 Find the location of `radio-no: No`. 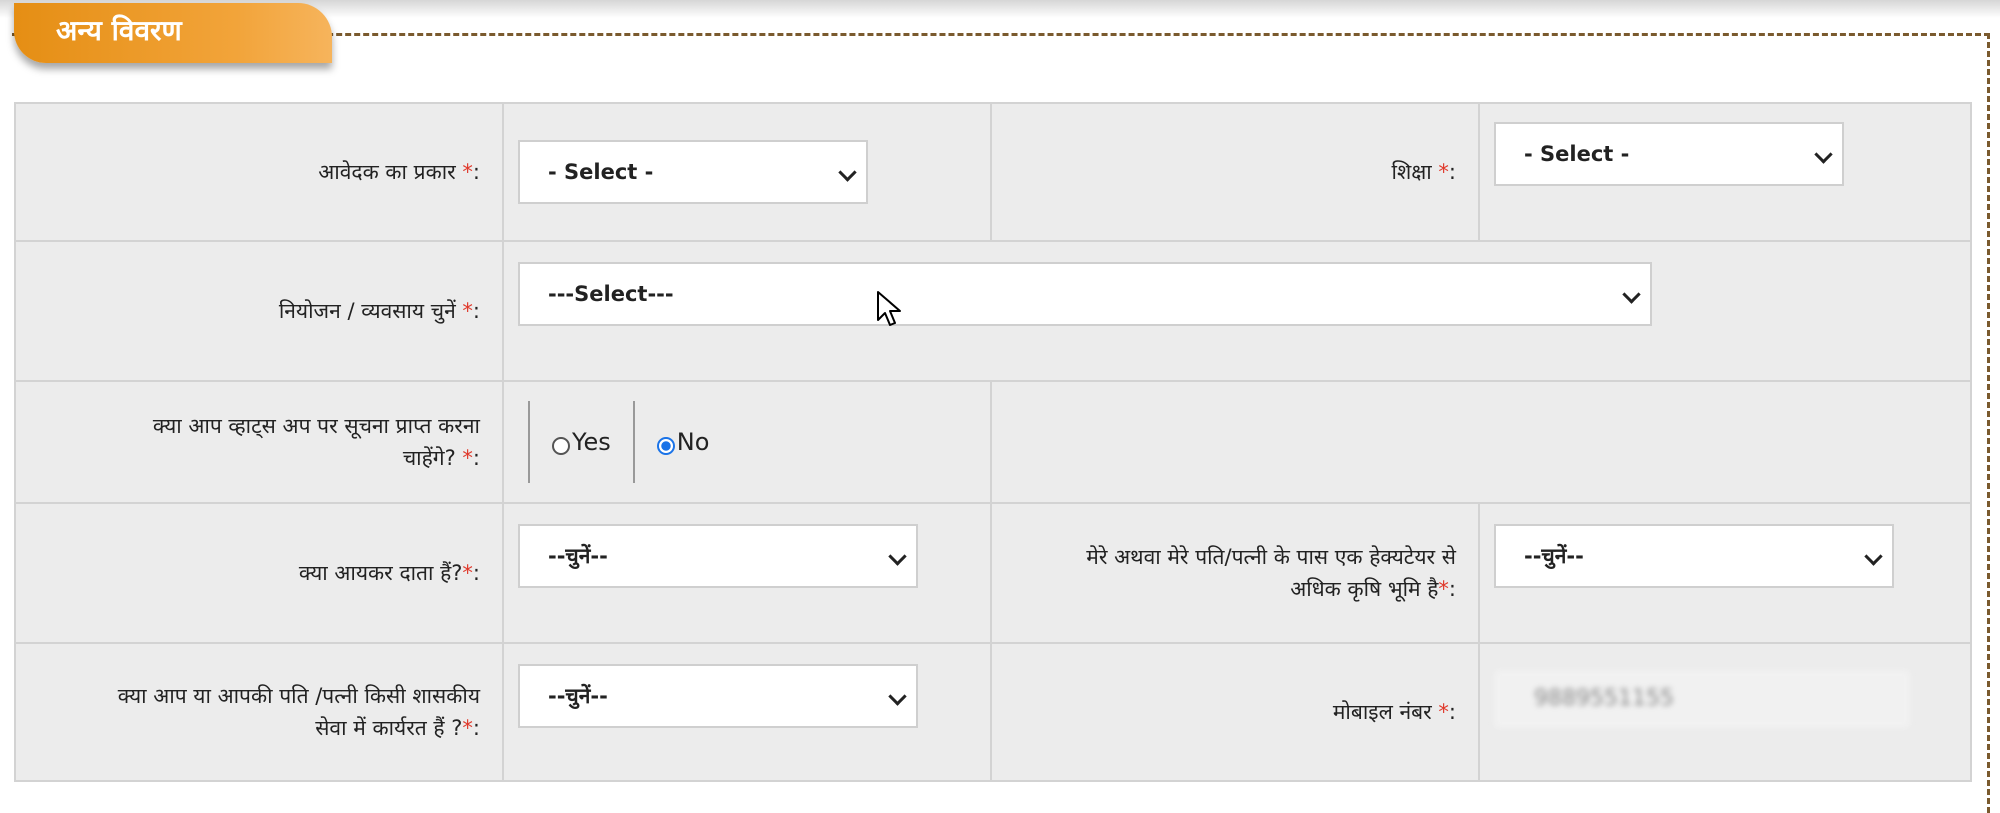

radio-no: No is located at coordinates (682, 442).